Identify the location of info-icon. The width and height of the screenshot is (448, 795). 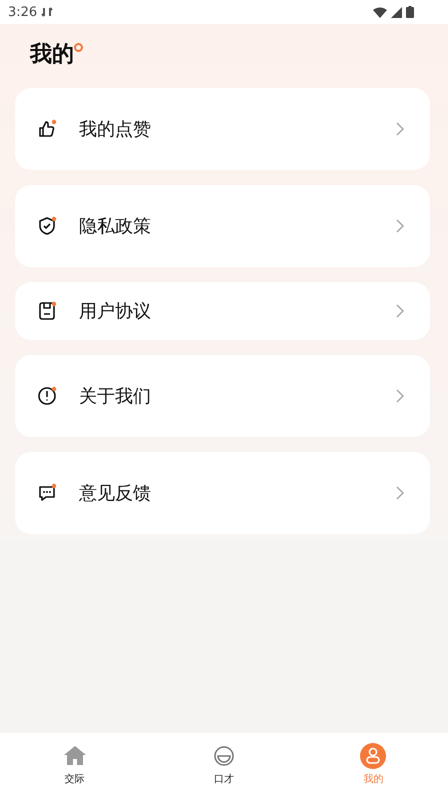
(47, 396).